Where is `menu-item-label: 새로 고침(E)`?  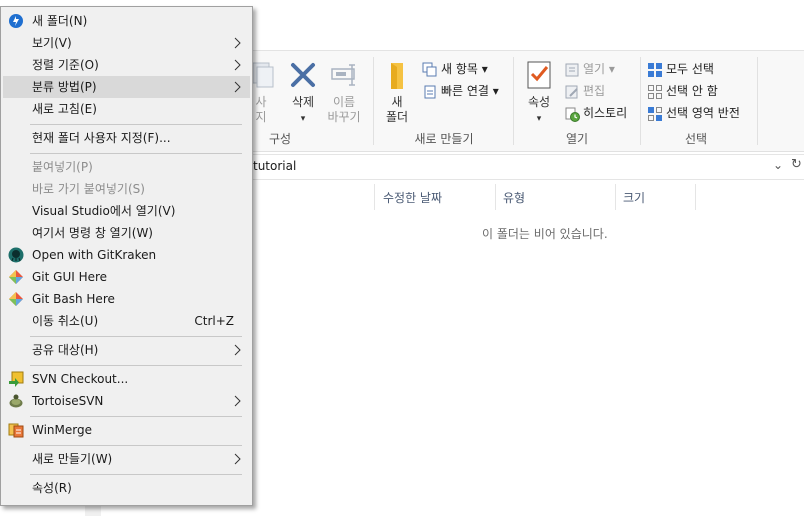
menu-item-label: 새로 고침(E) is located at coordinates (64, 109).